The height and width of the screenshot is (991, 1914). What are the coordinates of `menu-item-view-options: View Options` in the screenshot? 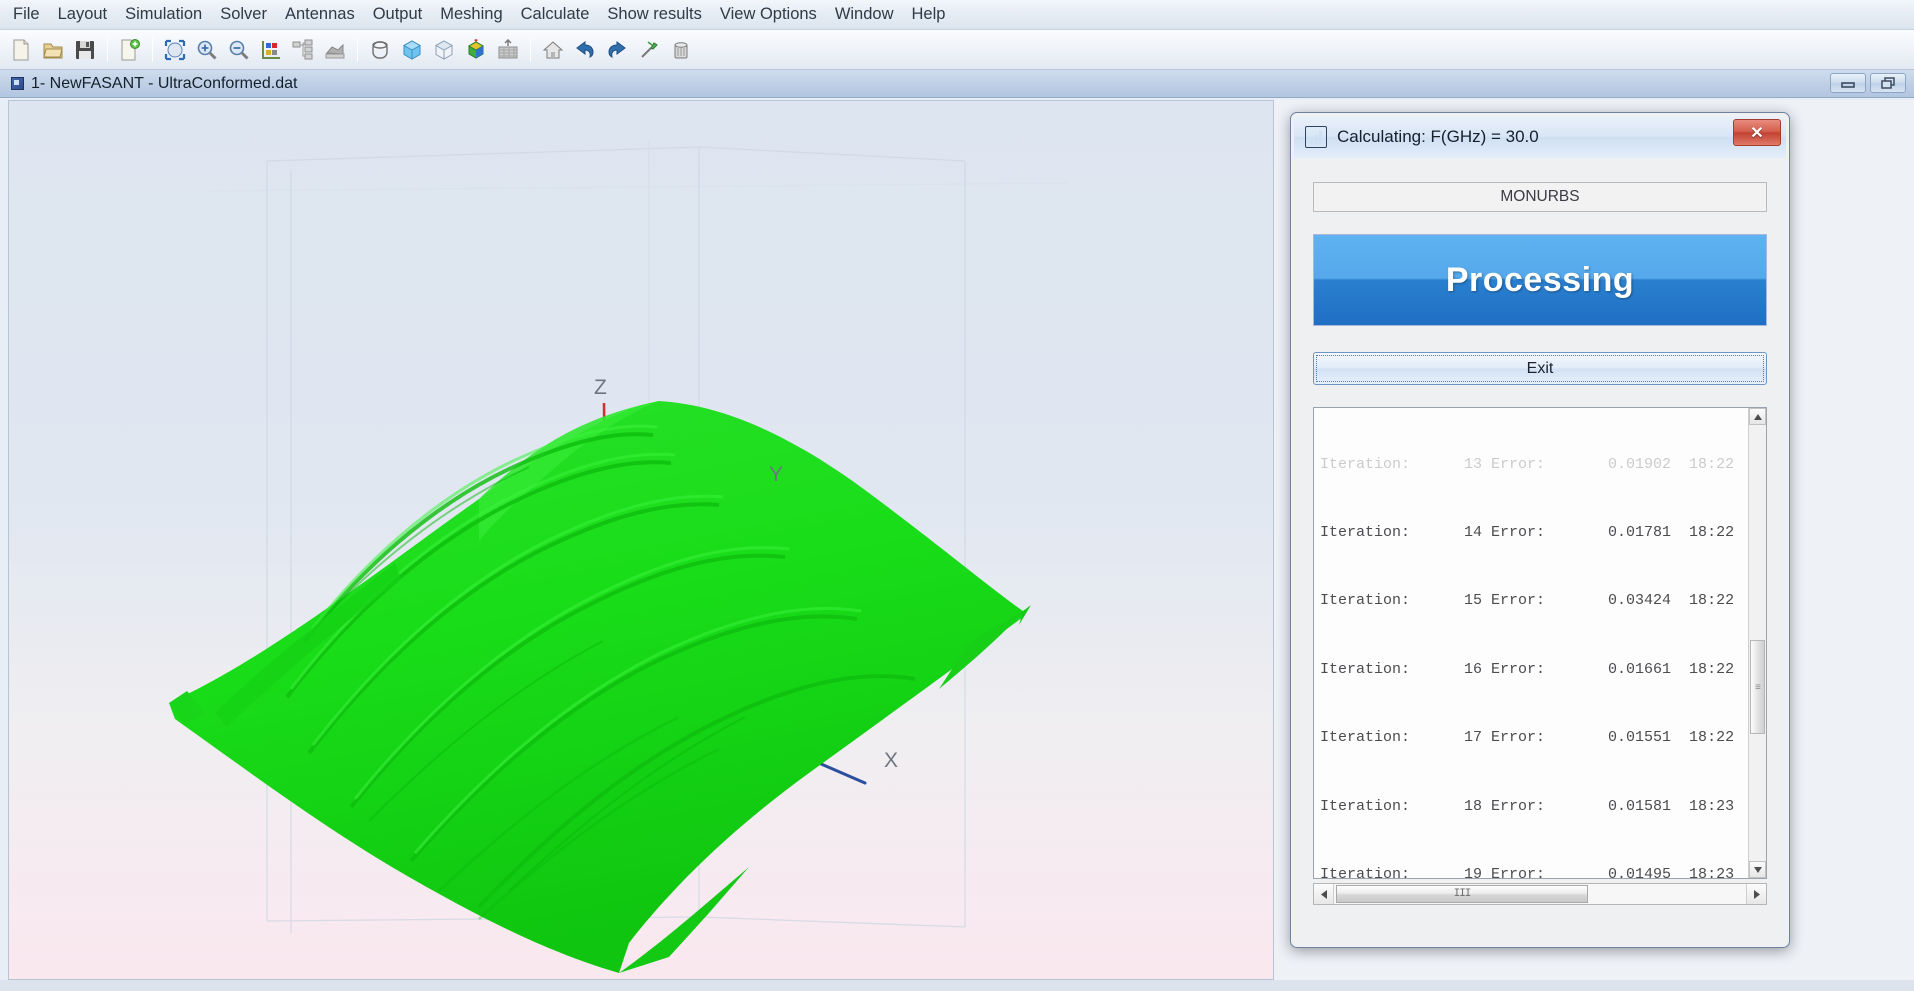 It's located at (768, 14).